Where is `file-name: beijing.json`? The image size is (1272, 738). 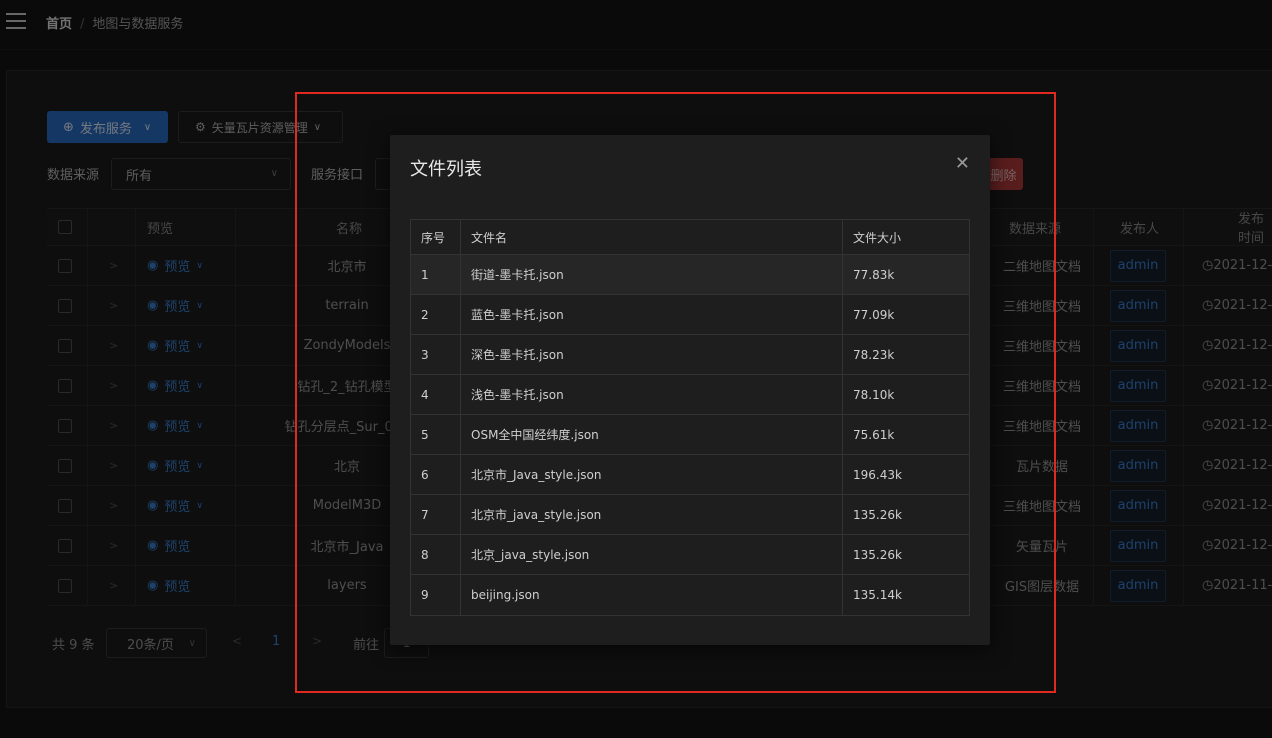
file-name: beijing.json is located at coordinates (652, 595).